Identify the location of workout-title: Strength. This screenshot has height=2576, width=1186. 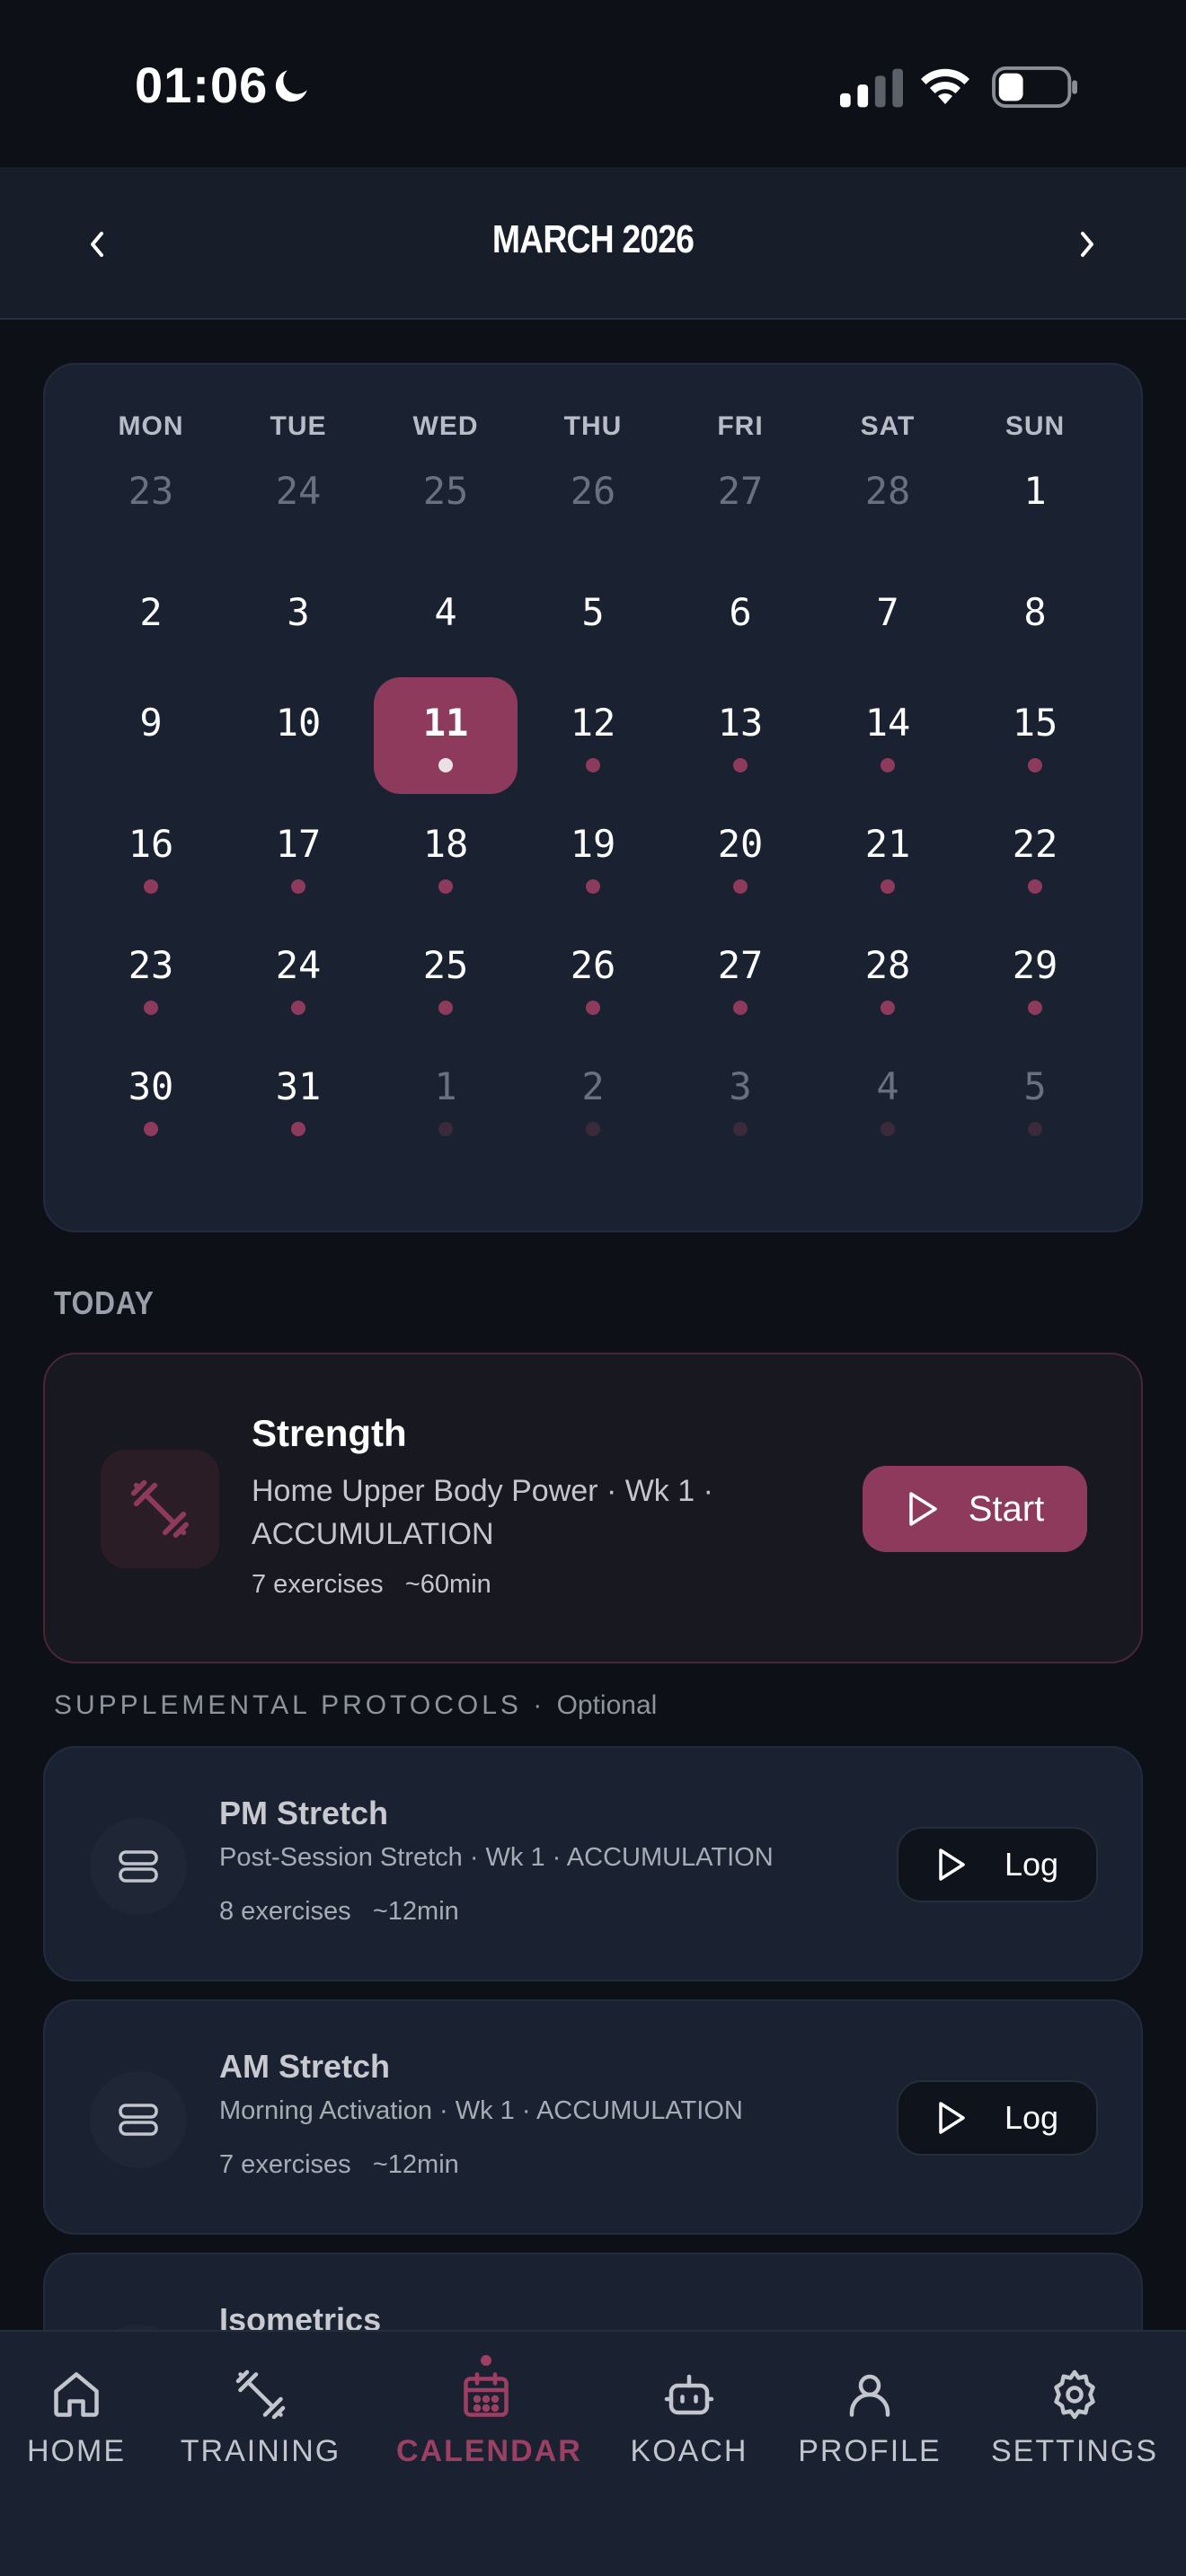
(329, 1433).